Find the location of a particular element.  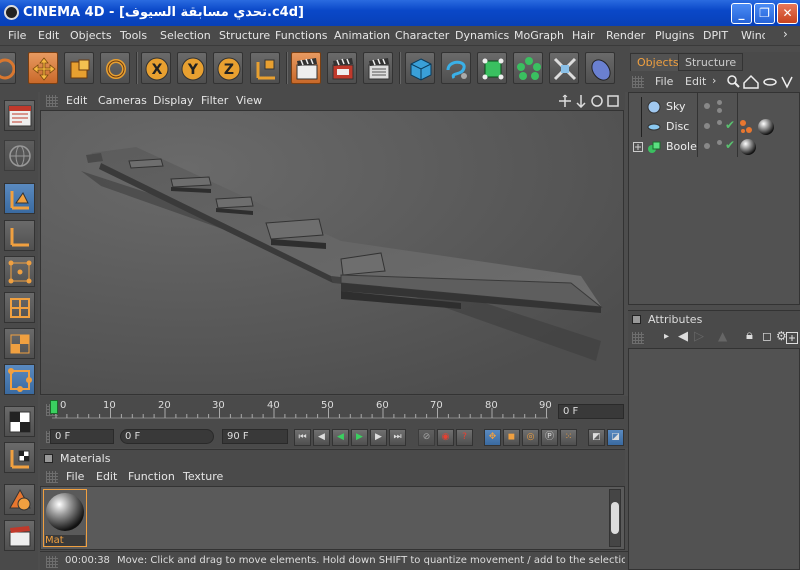

menu-mograph: MoGraph is located at coordinates (539, 35).